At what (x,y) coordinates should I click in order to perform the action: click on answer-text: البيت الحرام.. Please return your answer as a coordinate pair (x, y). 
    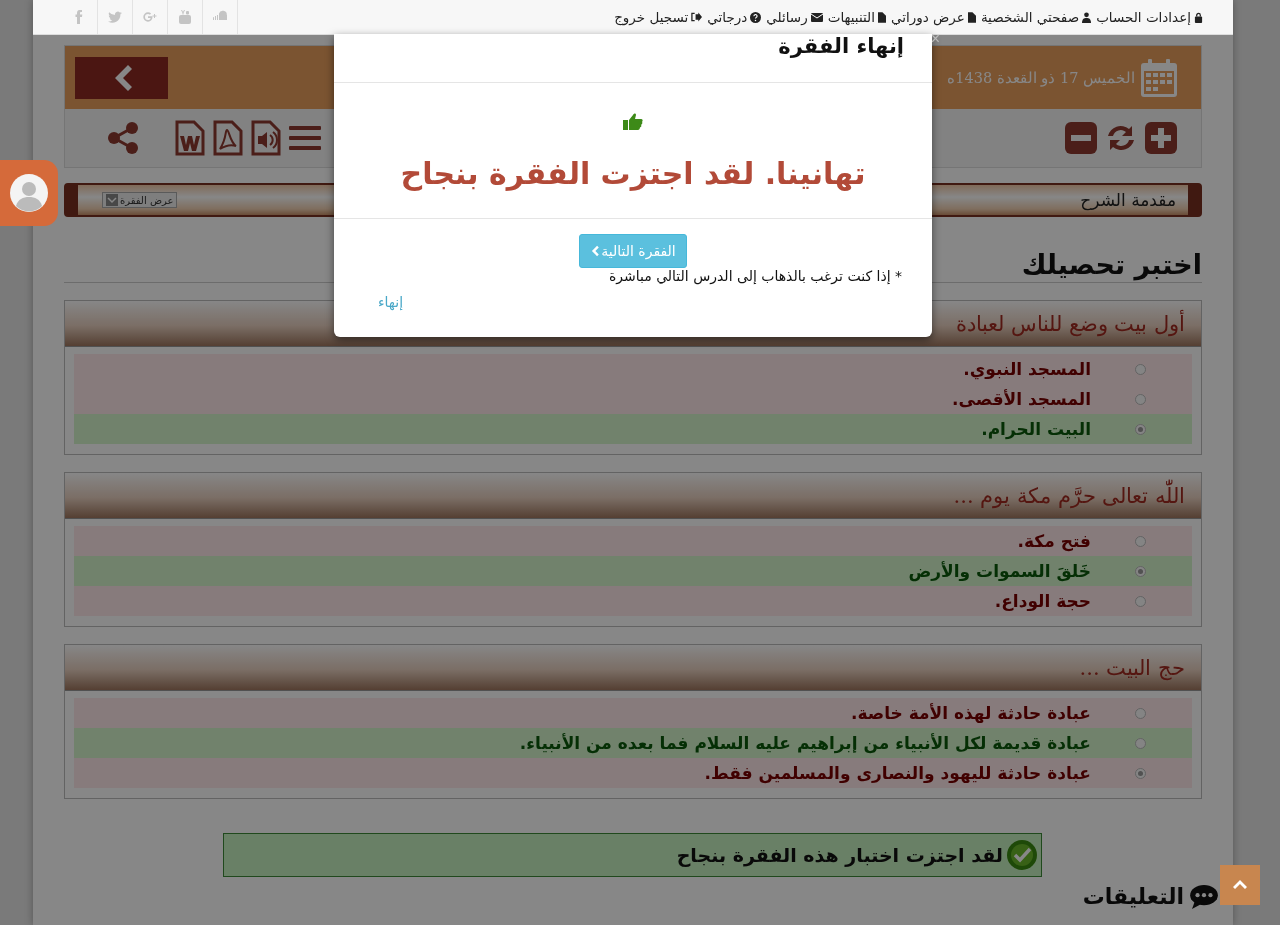
    Looking at the image, I should click on (1036, 429).